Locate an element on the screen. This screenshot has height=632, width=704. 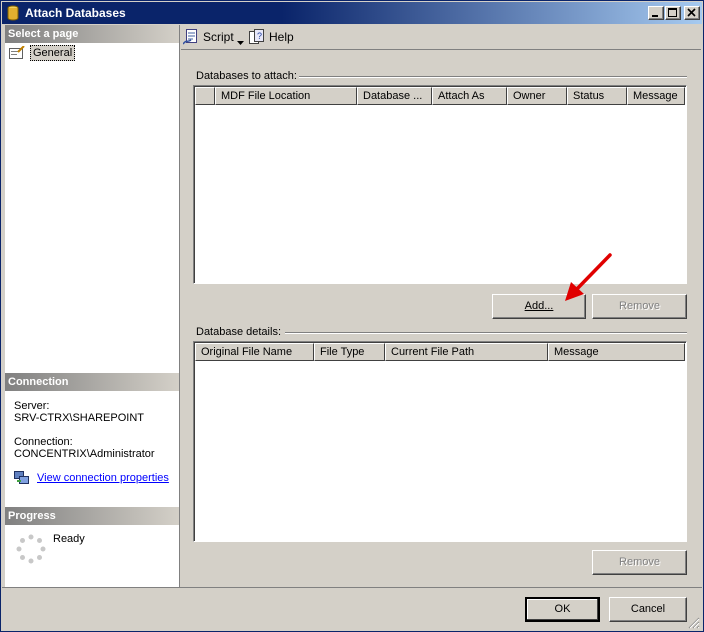
page-item-general: General is located at coordinates (69, 53).